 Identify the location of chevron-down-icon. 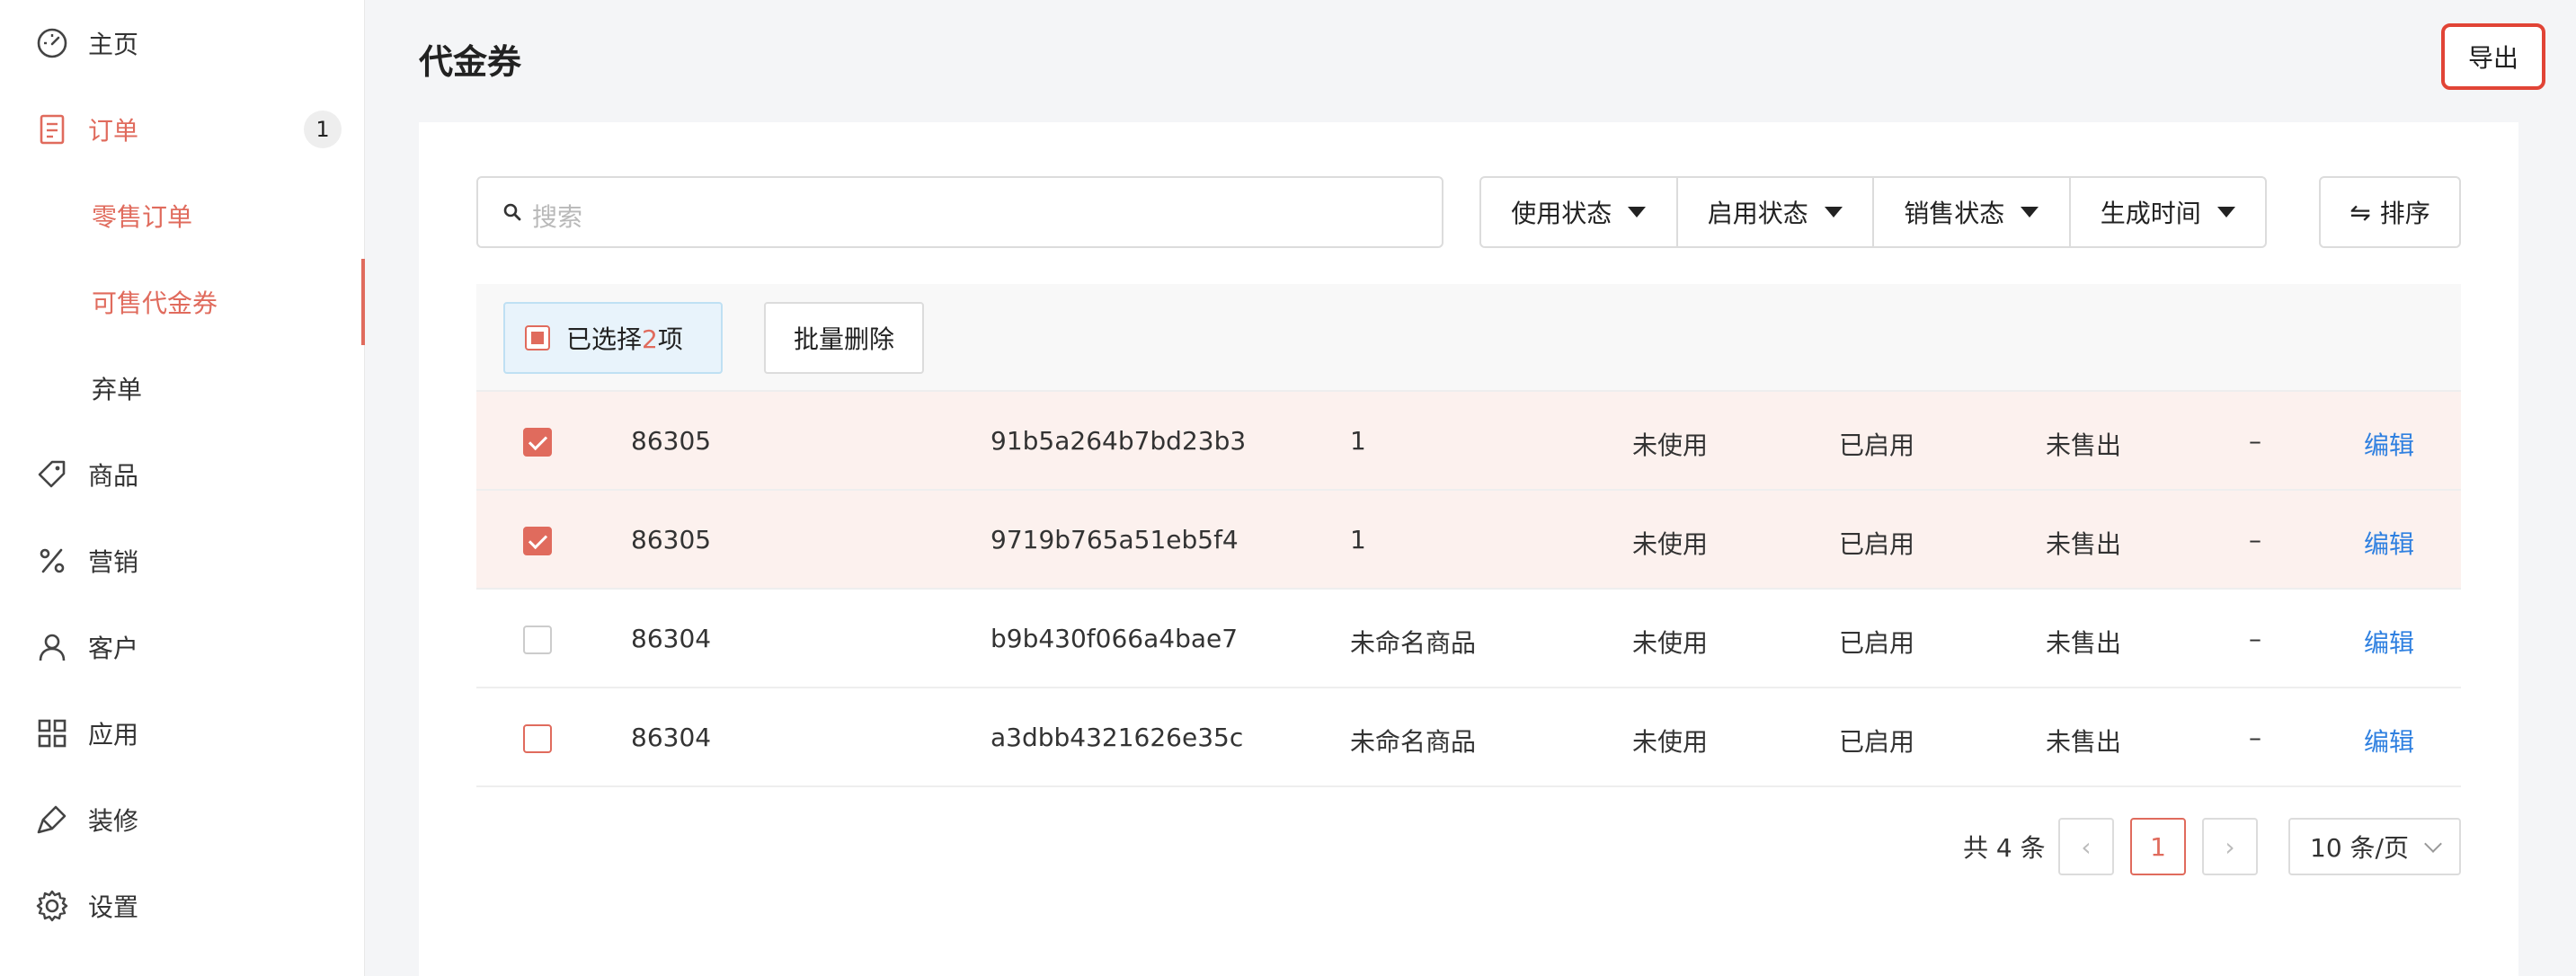
(2433, 844).